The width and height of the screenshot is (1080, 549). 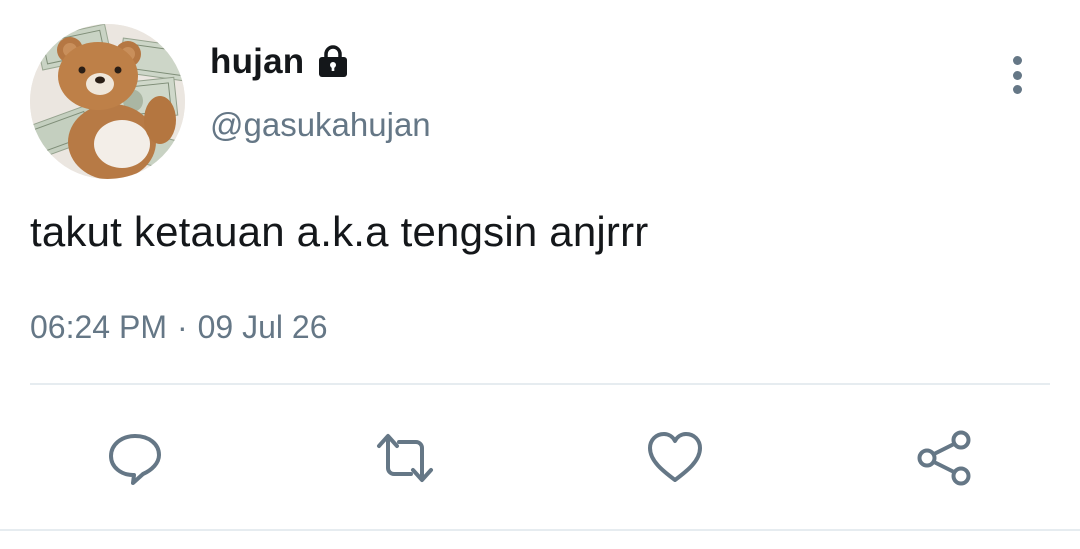 I want to click on comment-icon, so click(x=135, y=459).